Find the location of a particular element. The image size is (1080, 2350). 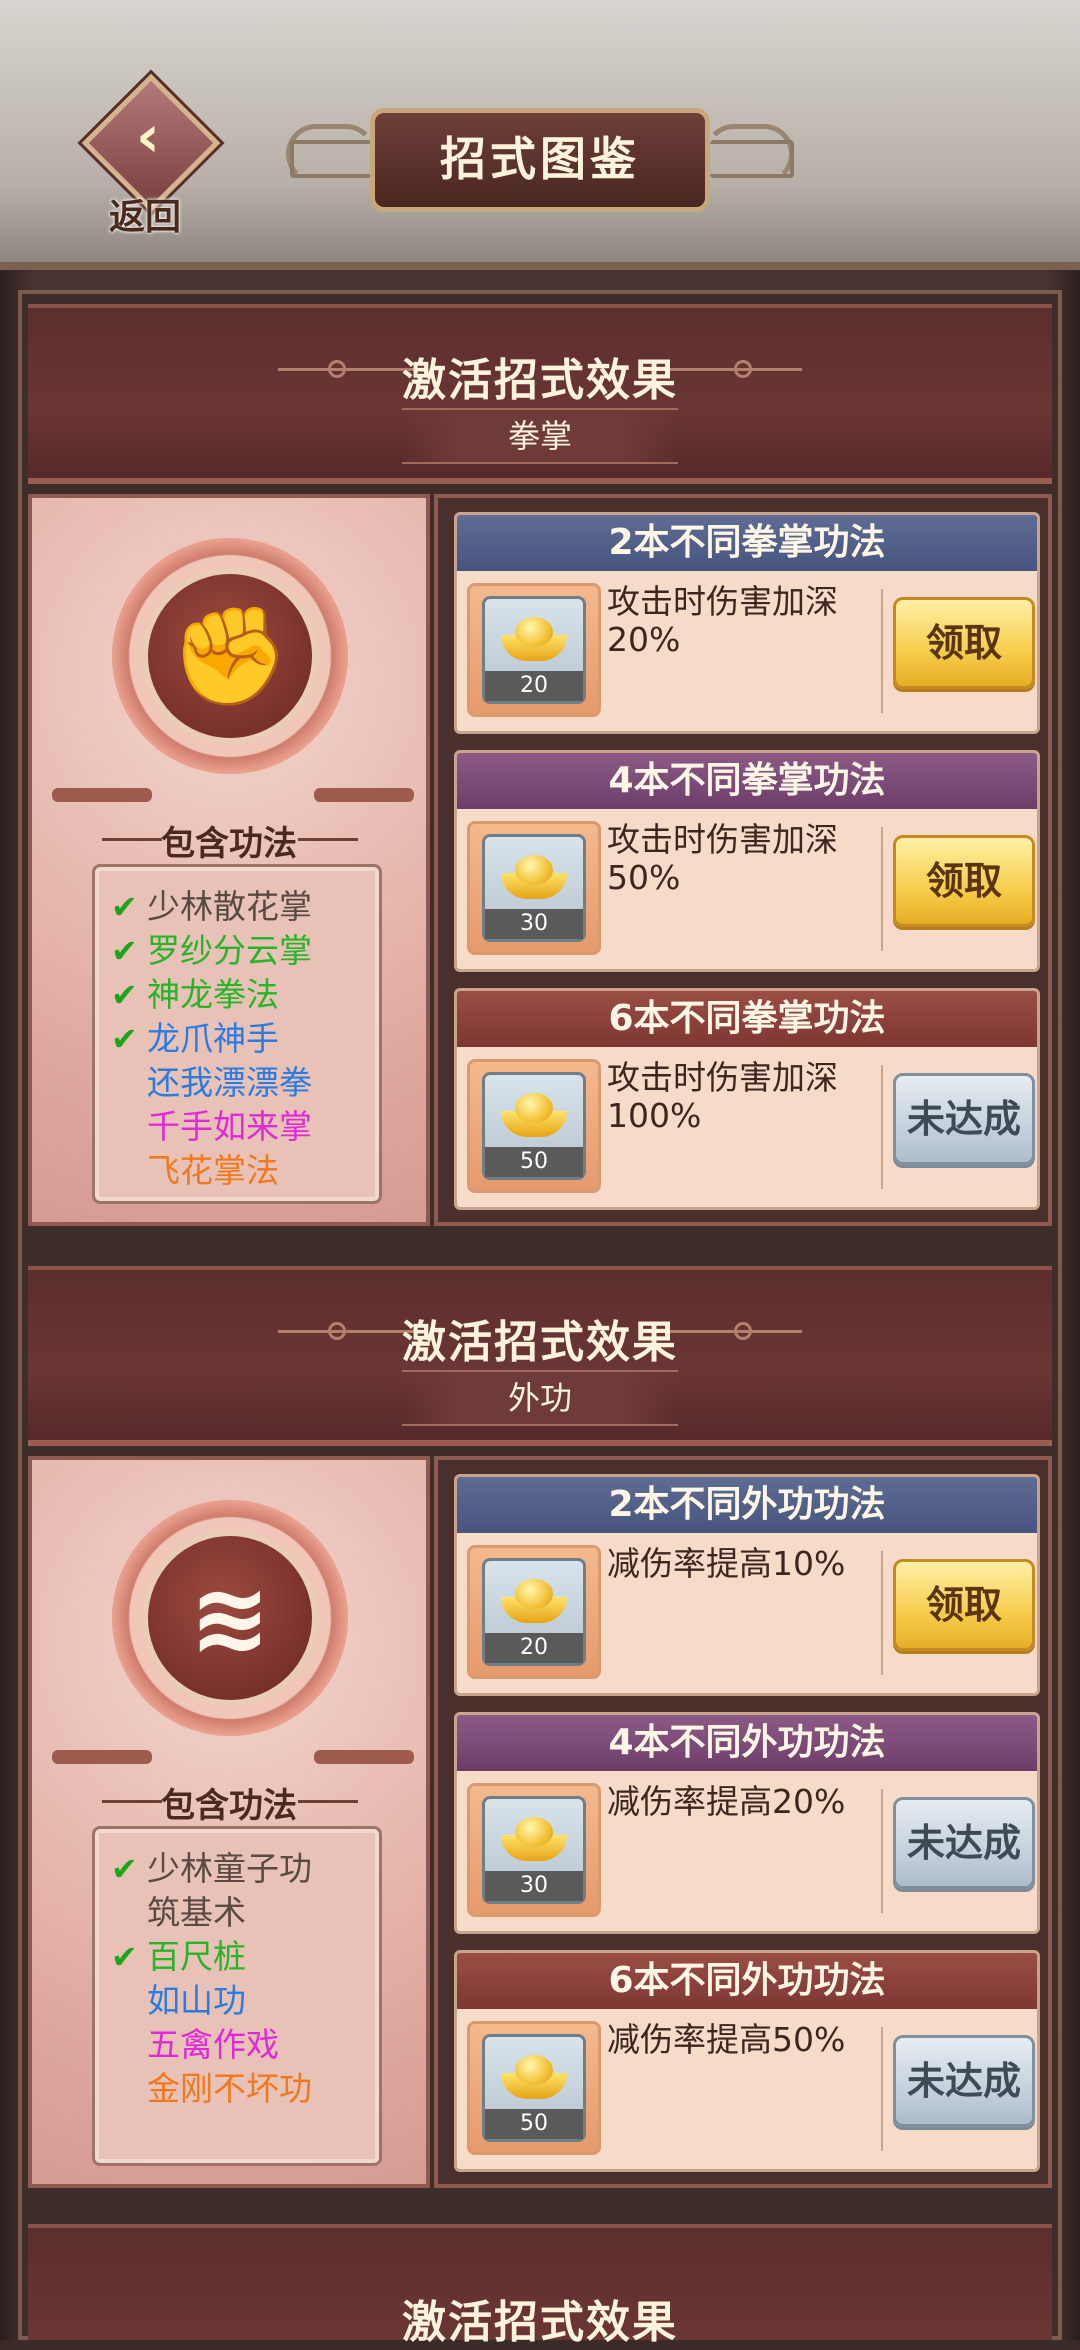

fist-emblem-icon: ✊ is located at coordinates (230, 656).